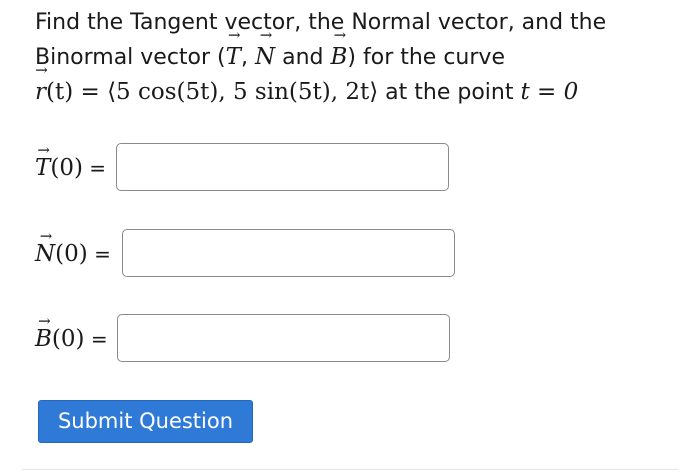  Describe the element at coordinates (96, 339) in the screenshot. I see `binormal-label-equals: =` at that location.